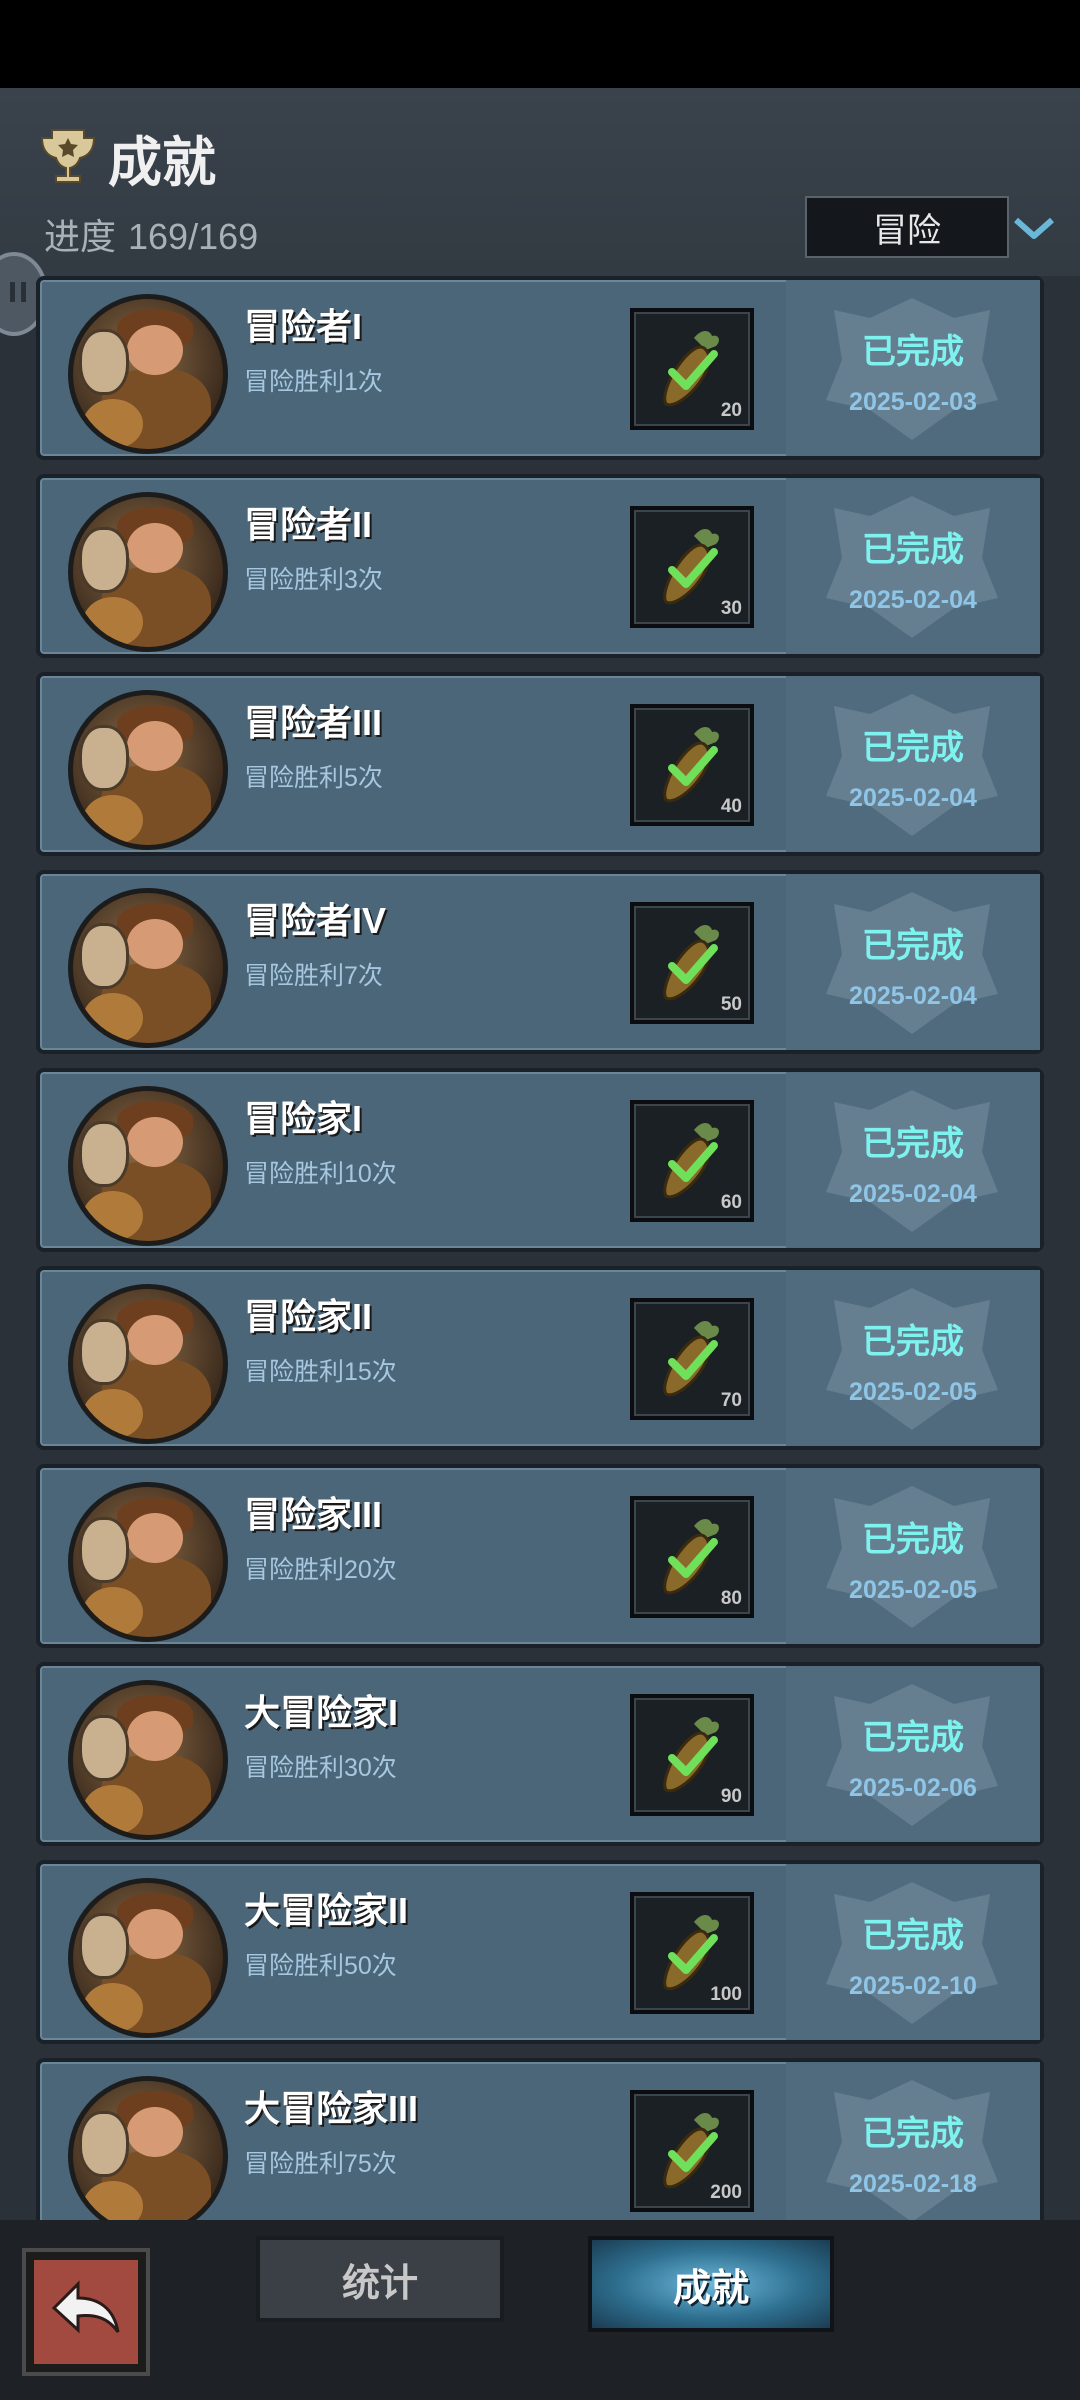 The image size is (1080, 2400). What do you see at coordinates (540, 1160) in the screenshot?
I see `achievement-card: 冒险家I 冒险胜利10次 60 已完成 2025-02-04` at bounding box center [540, 1160].